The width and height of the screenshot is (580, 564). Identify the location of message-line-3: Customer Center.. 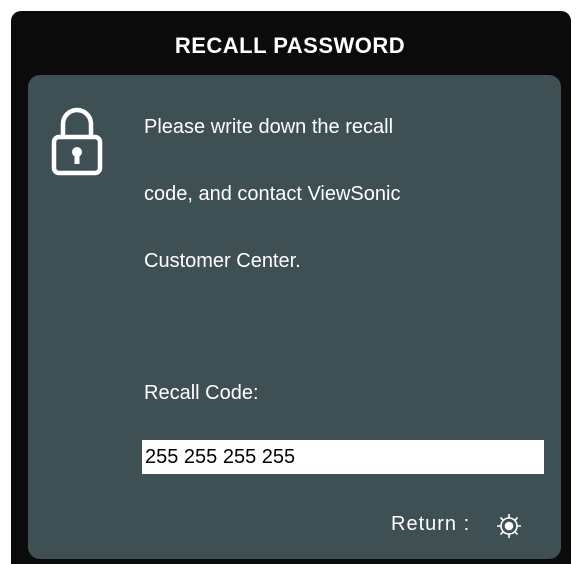
(222, 261).